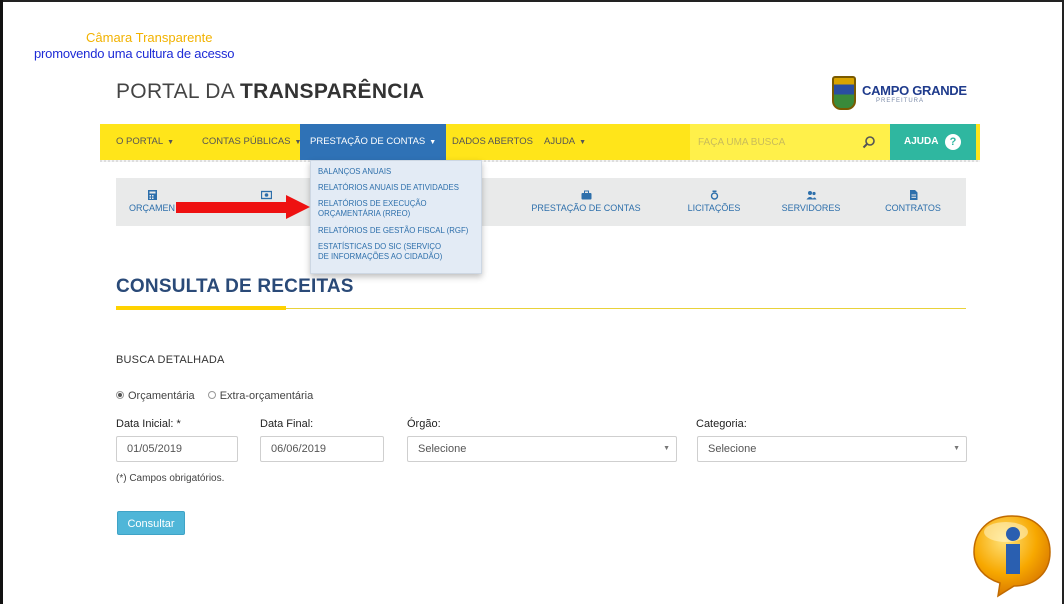 The image size is (1064, 604). What do you see at coordinates (368, 141) in the screenshot?
I see `nav-label: PRESTAÇÃO DE CONTAS` at bounding box center [368, 141].